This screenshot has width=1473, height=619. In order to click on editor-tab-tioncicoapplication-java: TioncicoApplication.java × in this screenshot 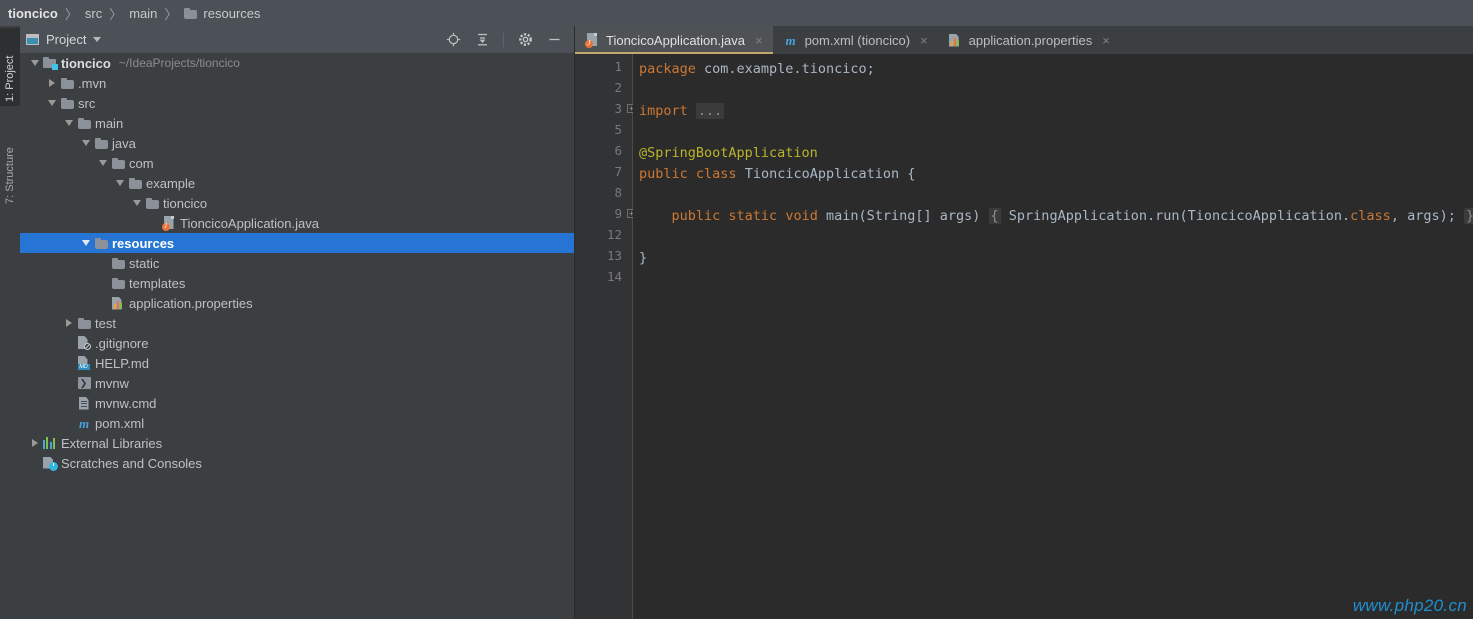, I will do `click(674, 40)`.